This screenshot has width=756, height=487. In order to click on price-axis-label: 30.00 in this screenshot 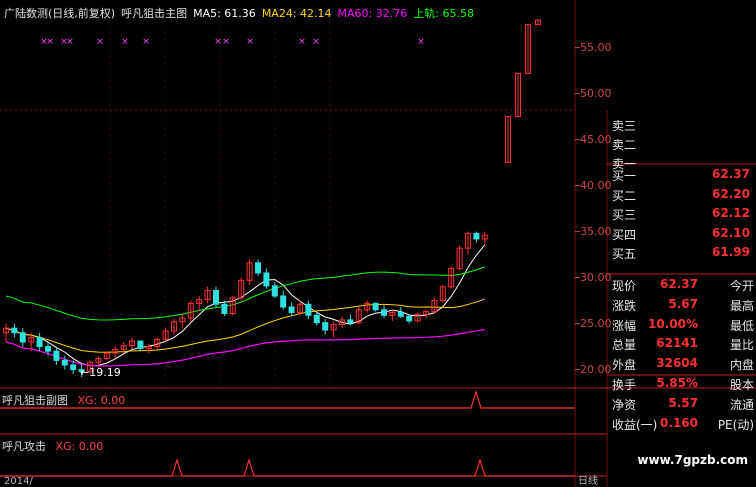, I will do `click(596, 277)`.